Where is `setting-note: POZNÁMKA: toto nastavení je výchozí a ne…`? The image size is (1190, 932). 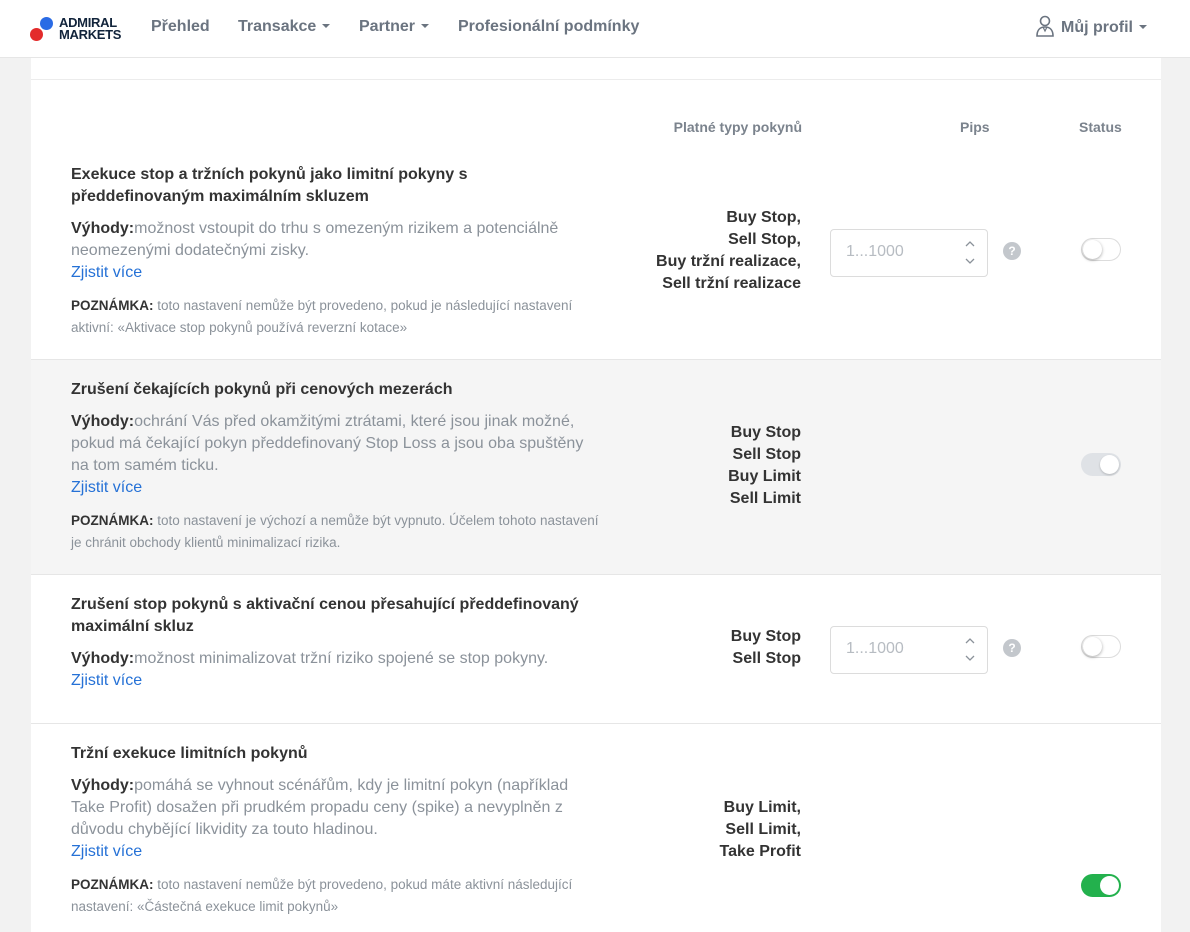
setting-note: POZNÁMKA: toto nastavení je výchozí a ne… is located at coordinates (336, 532).